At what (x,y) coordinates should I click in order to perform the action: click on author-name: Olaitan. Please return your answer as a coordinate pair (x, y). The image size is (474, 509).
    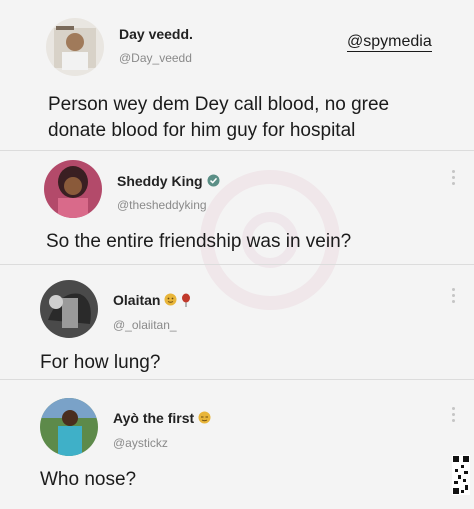
    Looking at the image, I should click on (152, 301).